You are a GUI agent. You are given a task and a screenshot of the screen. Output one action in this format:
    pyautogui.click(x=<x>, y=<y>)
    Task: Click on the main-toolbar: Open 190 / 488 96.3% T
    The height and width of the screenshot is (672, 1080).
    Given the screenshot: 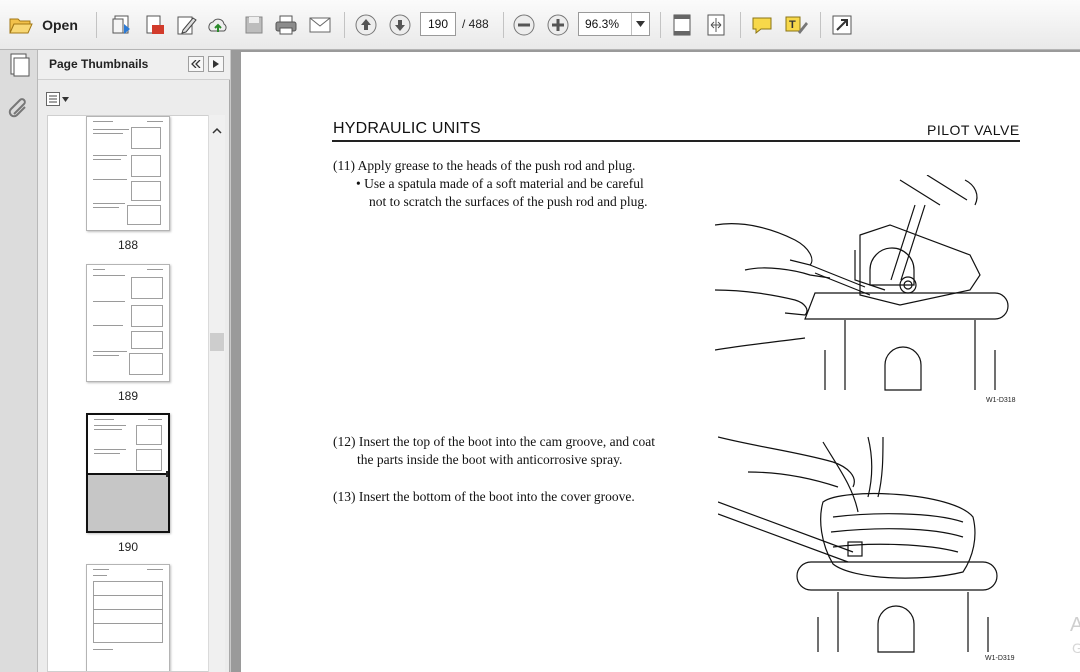 What is the action you would take?
    pyautogui.click(x=540, y=25)
    